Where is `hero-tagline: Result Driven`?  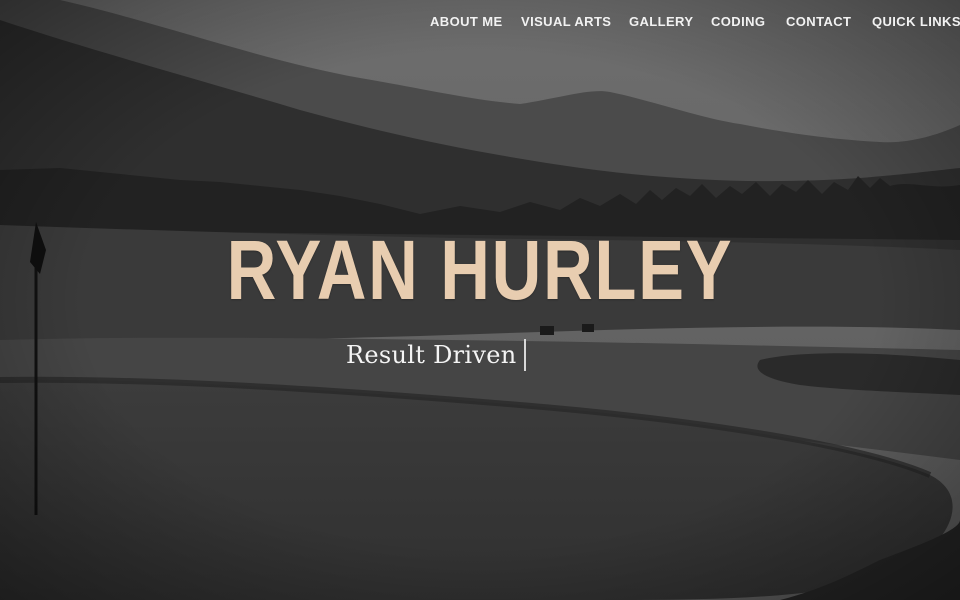
hero-tagline: Result Driven is located at coordinates (436, 355).